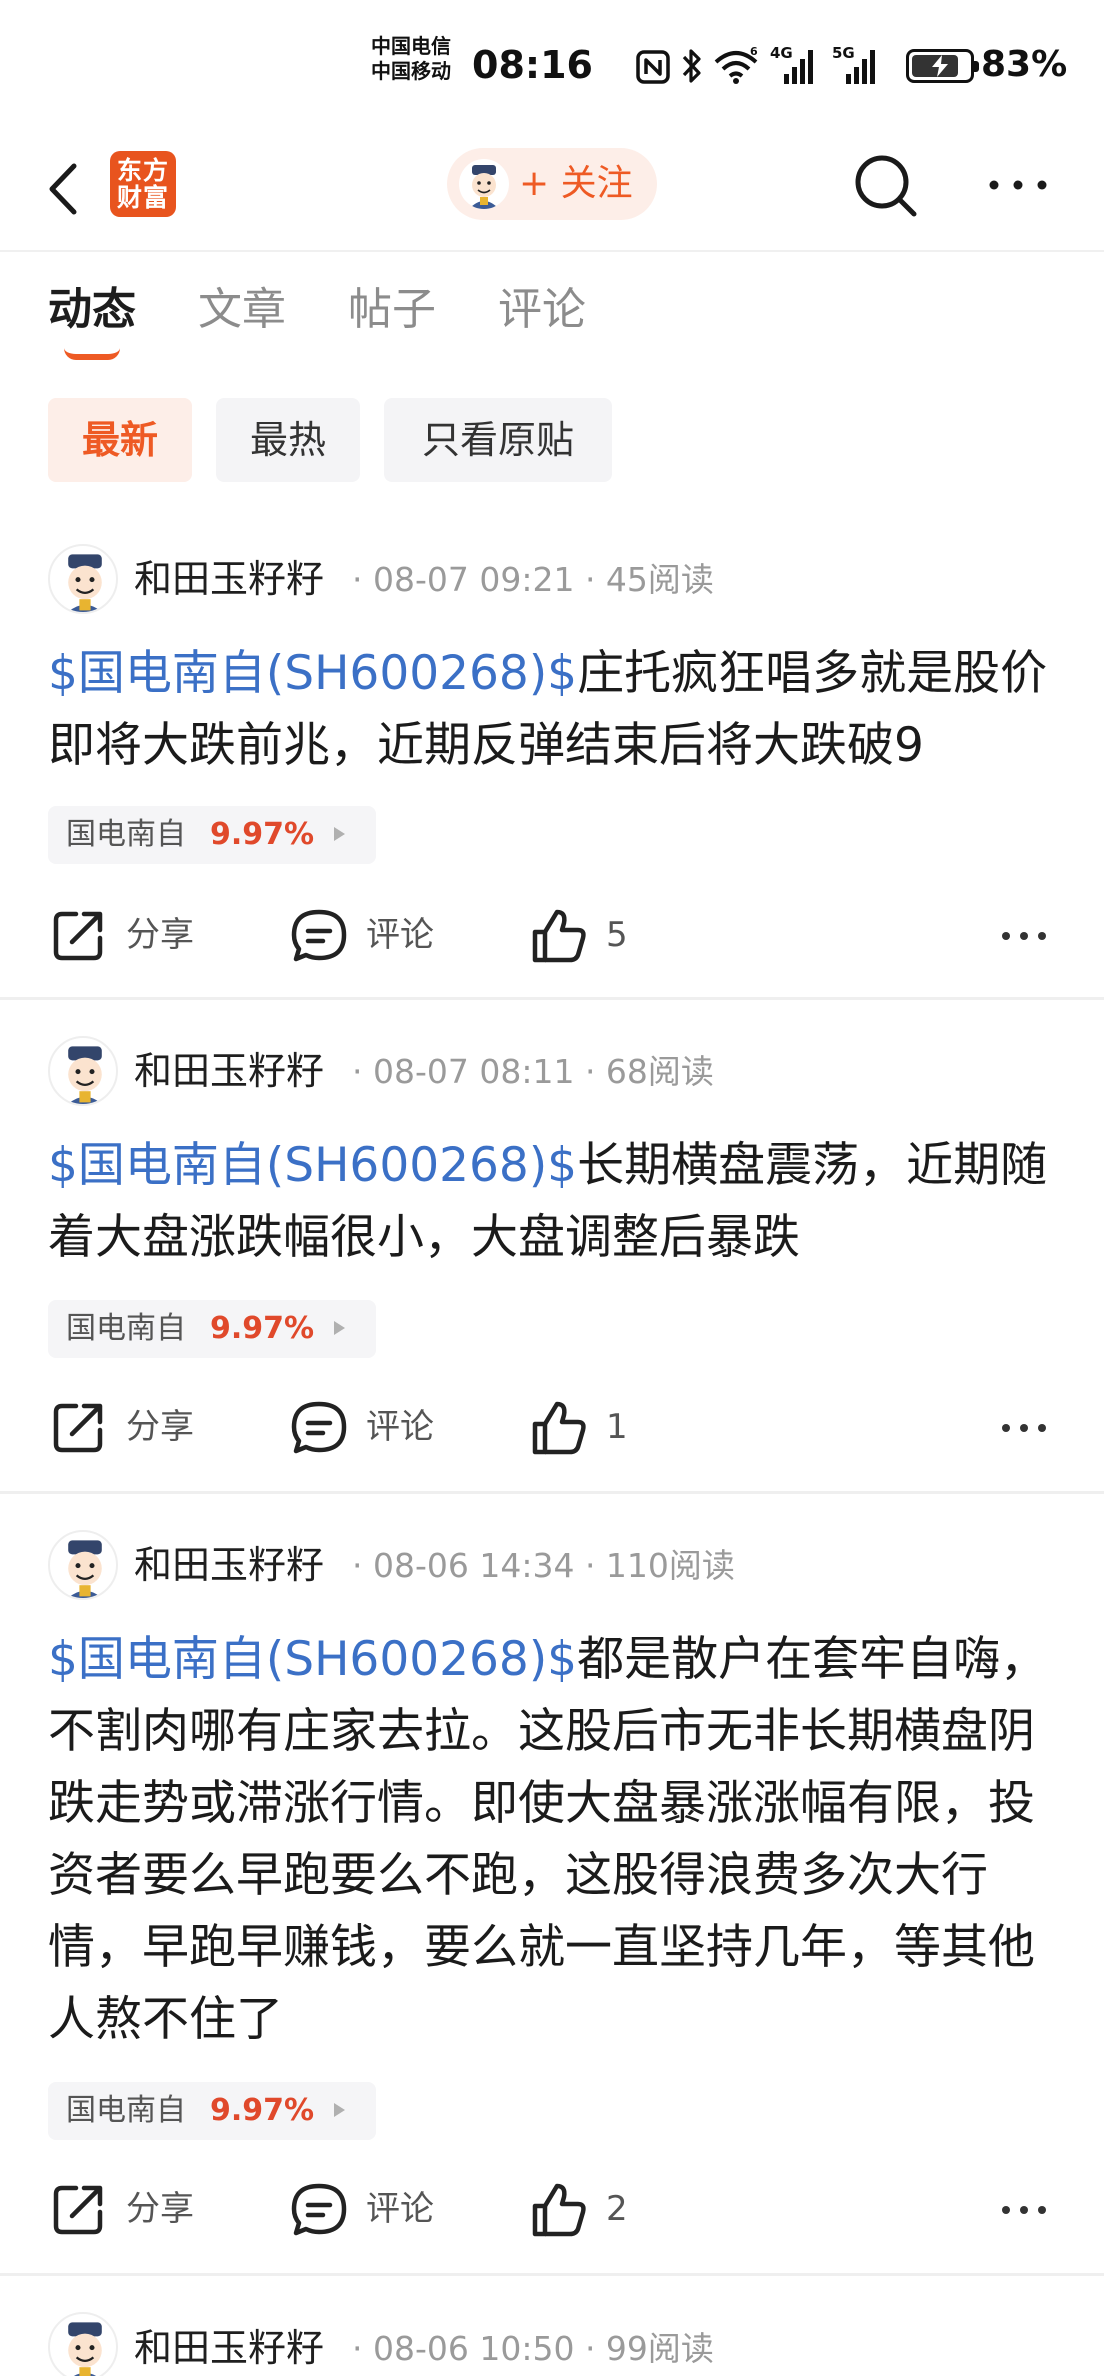 This screenshot has width=1104, height=2376. What do you see at coordinates (533, 2348) in the screenshot?
I see `post-meta: · 08-06 10:50 · 99阅读` at bounding box center [533, 2348].